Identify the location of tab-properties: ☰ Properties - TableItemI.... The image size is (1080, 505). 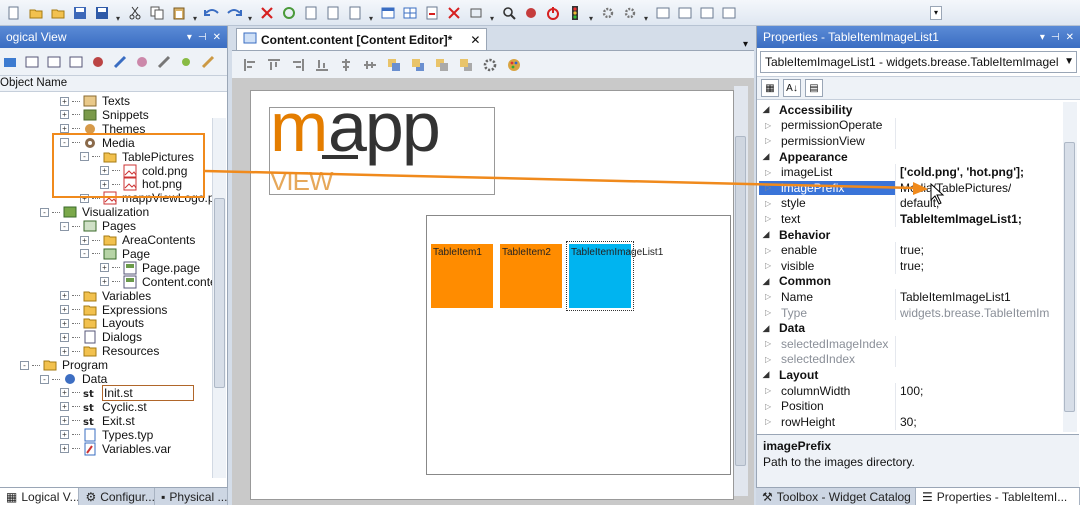
(998, 496).